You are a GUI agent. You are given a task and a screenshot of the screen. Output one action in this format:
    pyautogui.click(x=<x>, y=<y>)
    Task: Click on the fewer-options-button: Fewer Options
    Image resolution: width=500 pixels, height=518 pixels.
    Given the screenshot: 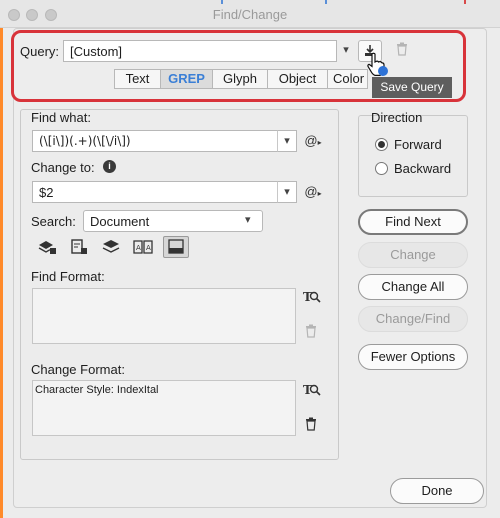 What is the action you would take?
    pyautogui.click(x=413, y=357)
    